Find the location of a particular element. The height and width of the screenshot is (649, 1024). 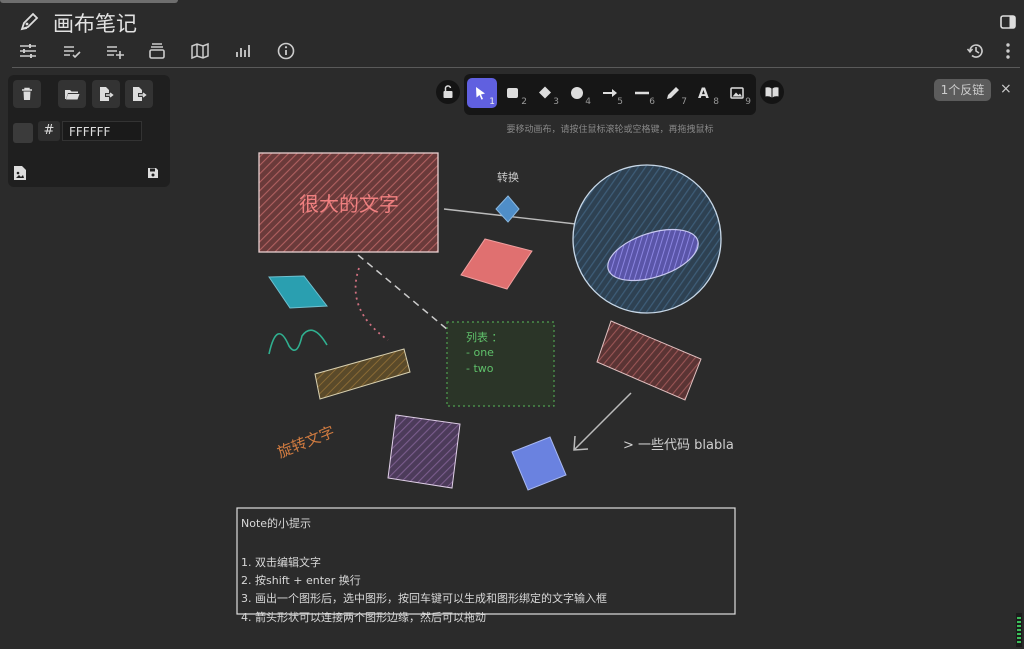

big-text: 很大的文字 is located at coordinates (349, 204).